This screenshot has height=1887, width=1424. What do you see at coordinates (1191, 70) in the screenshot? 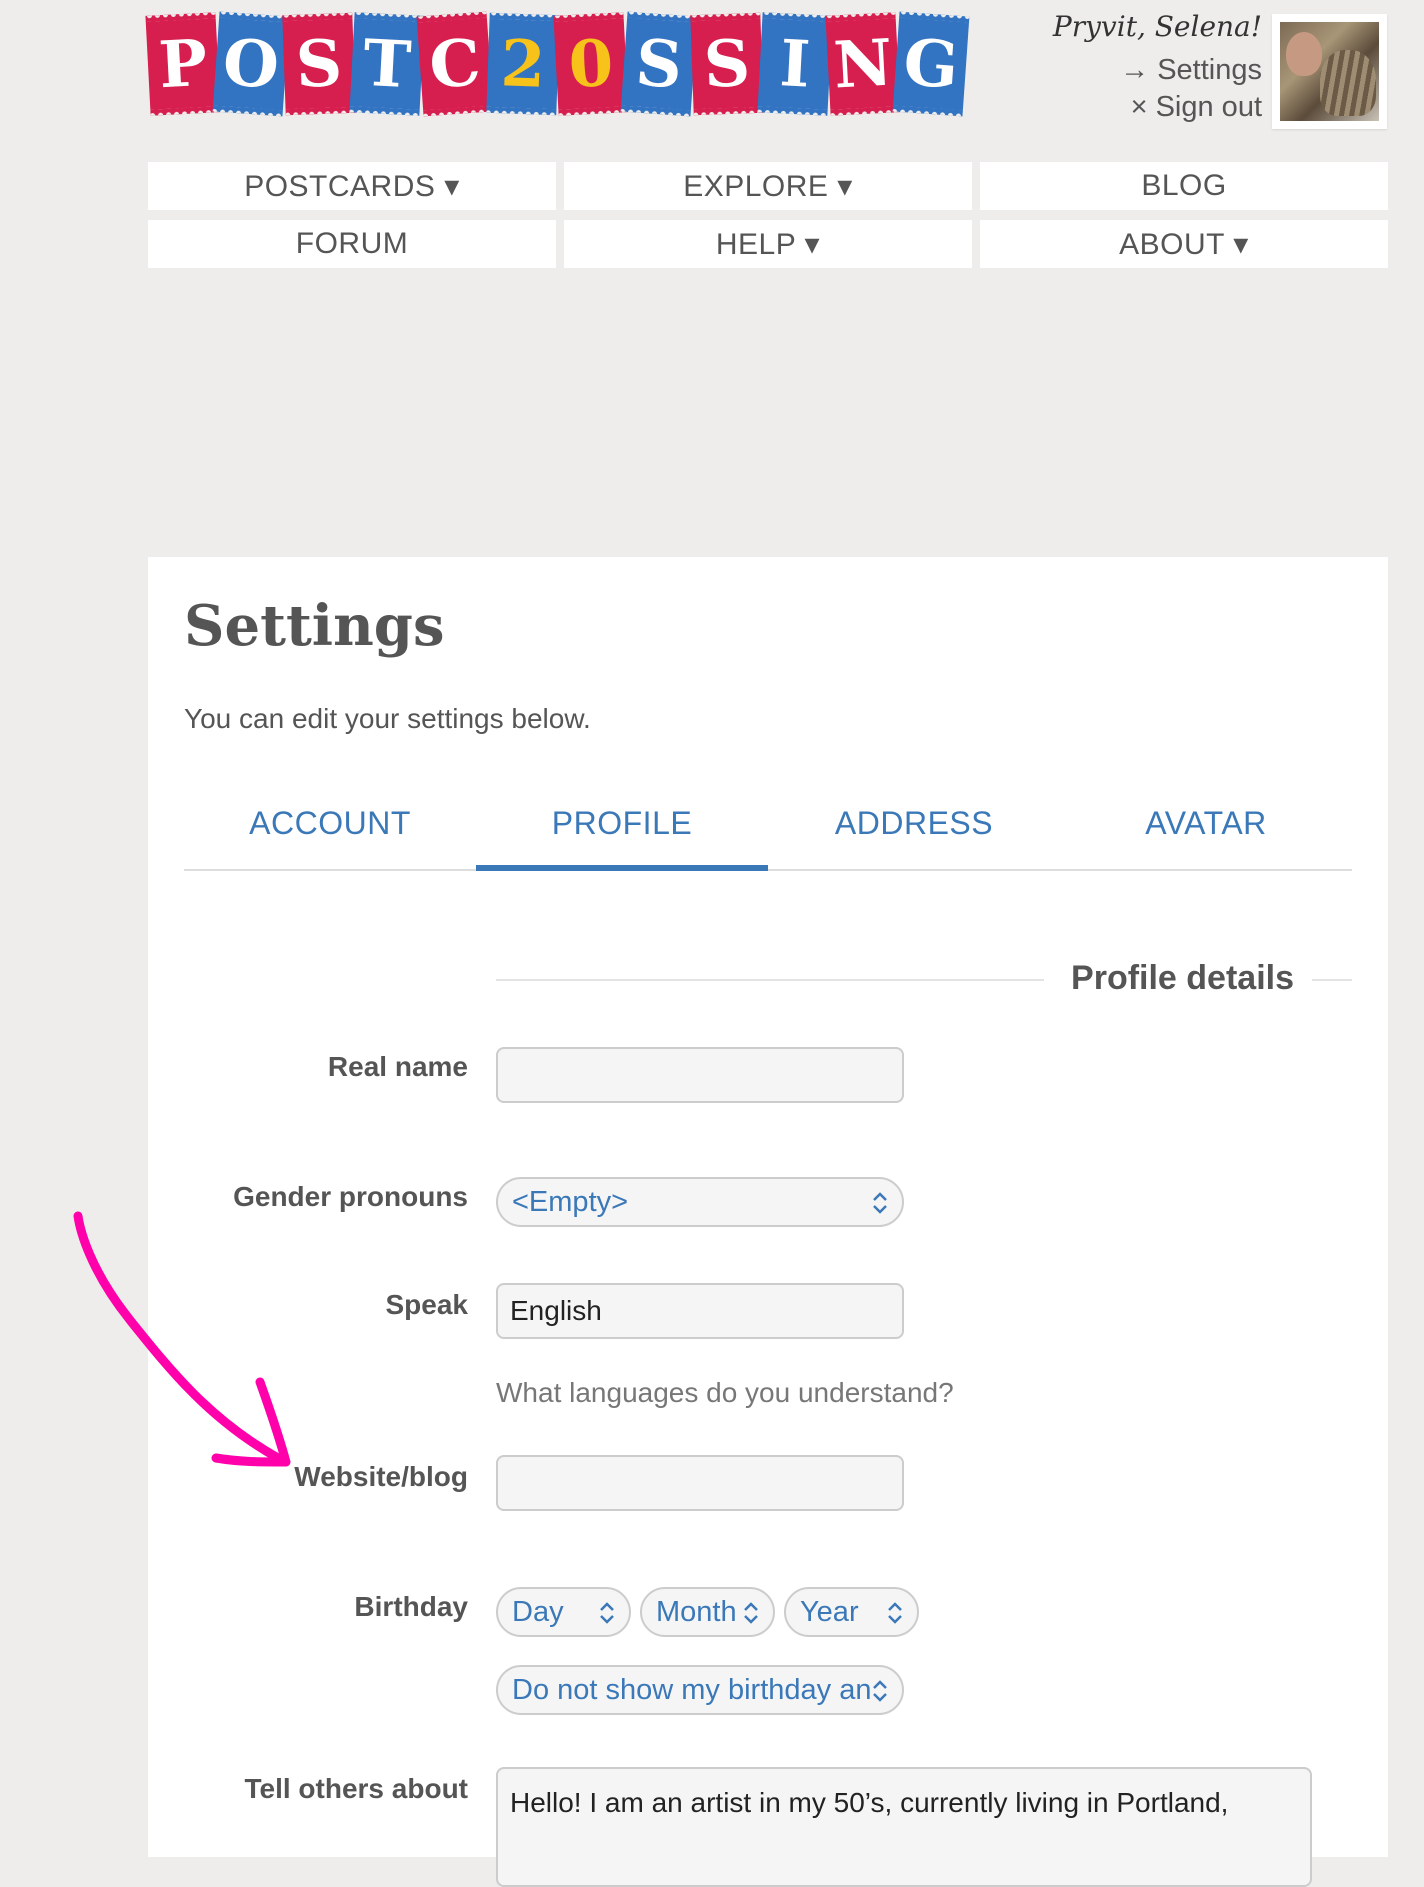
I see `settings-link: → Settings` at bounding box center [1191, 70].